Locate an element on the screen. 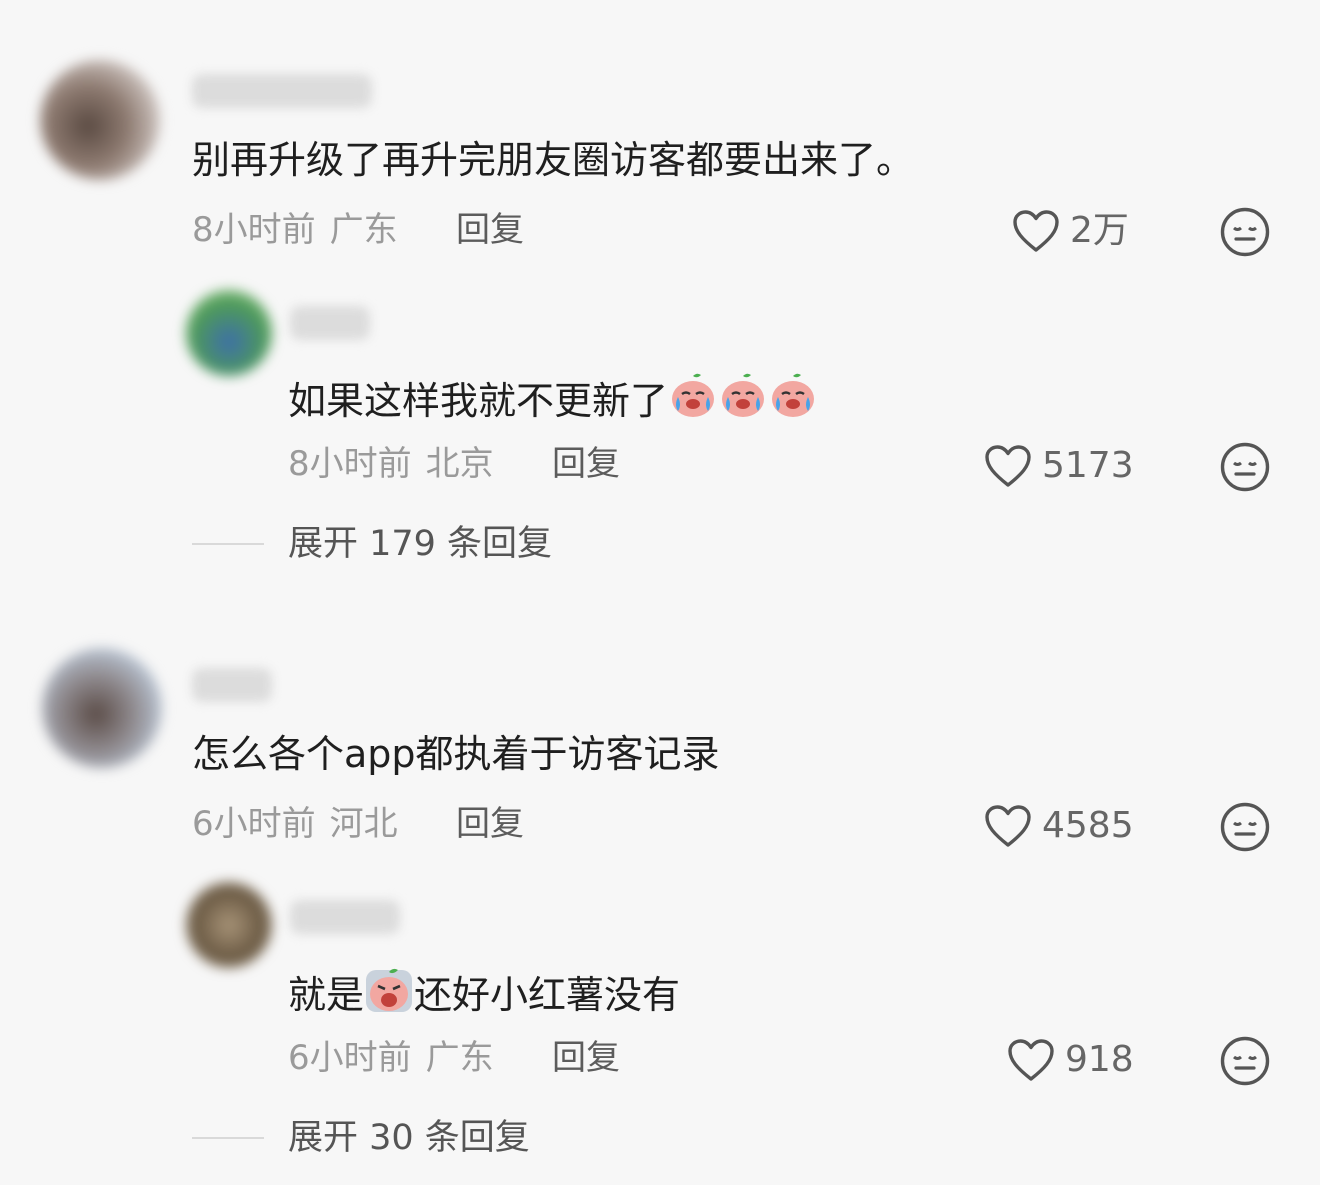 This screenshot has width=1320, height=1185. expand-replies: 展开 30 条回复 is located at coordinates (361, 1138).